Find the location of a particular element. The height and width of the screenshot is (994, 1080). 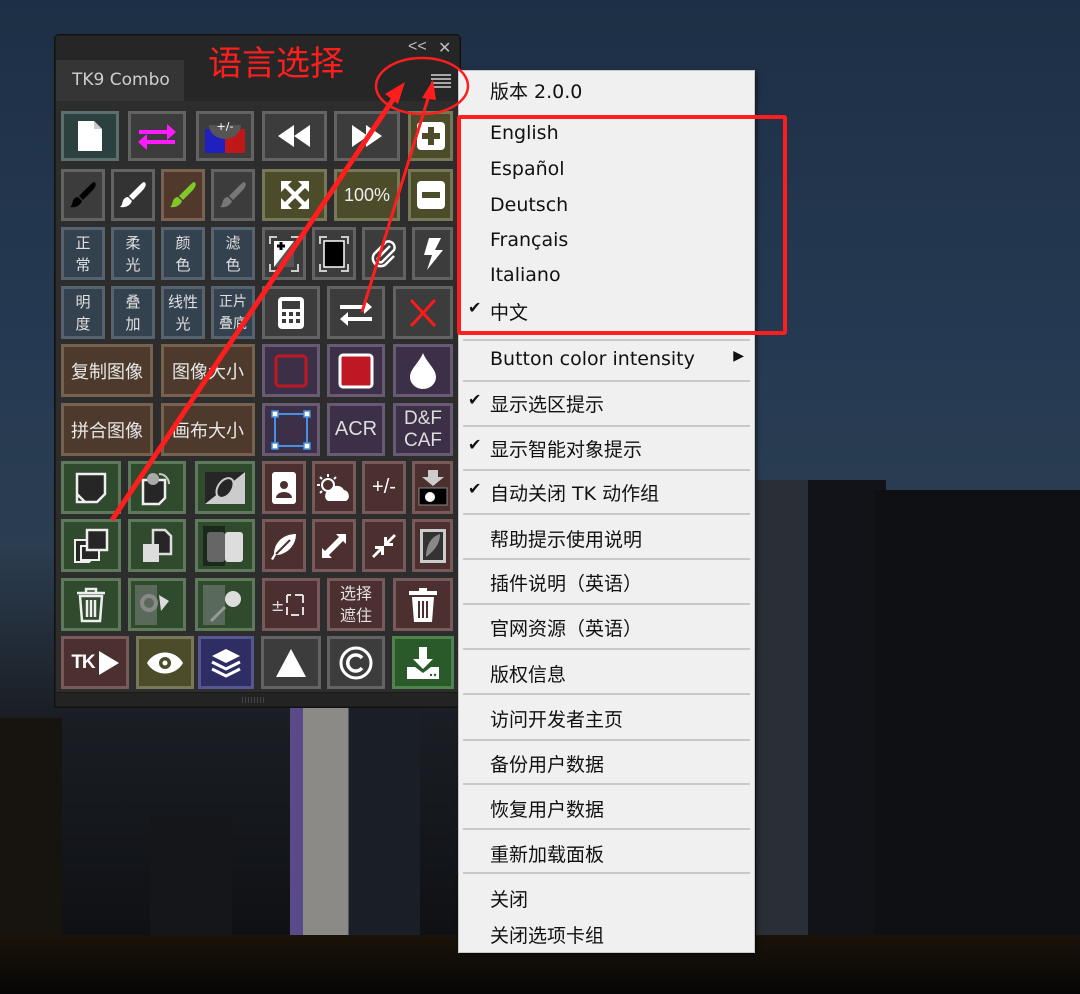

duplicate-image-button: 复制图像 is located at coordinates (107, 370).